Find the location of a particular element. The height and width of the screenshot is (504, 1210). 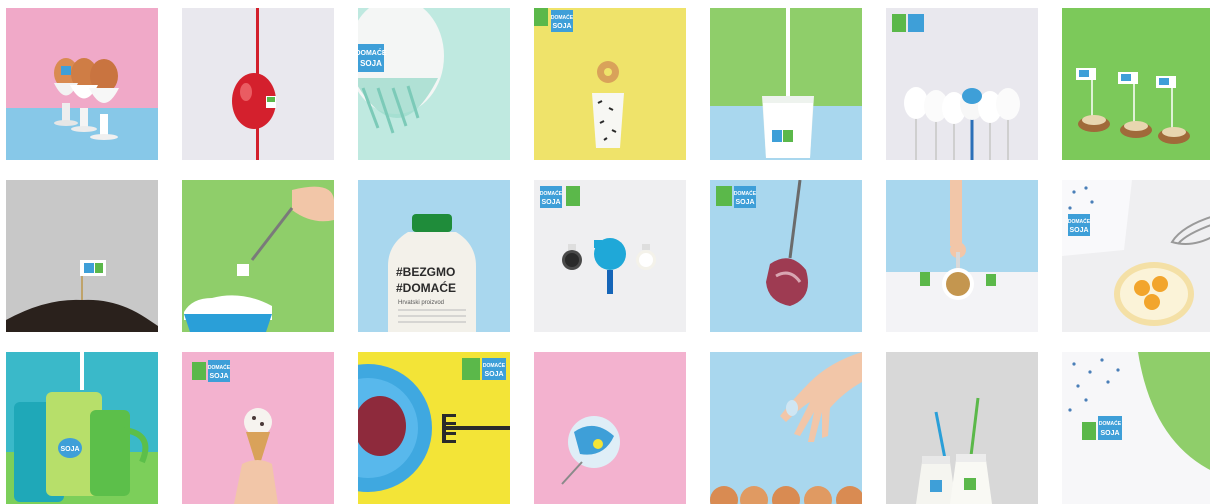

tile-canapes-with-flags is located at coordinates (1136, 84).